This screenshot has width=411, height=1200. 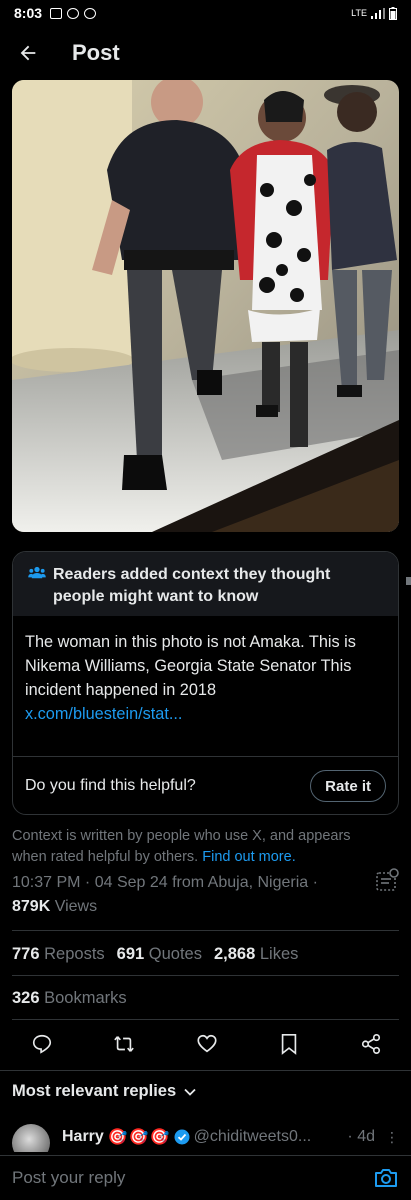 What do you see at coordinates (56, 13) in the screenshot?
I see `gallery-icon` at bounding box center [56, 13].